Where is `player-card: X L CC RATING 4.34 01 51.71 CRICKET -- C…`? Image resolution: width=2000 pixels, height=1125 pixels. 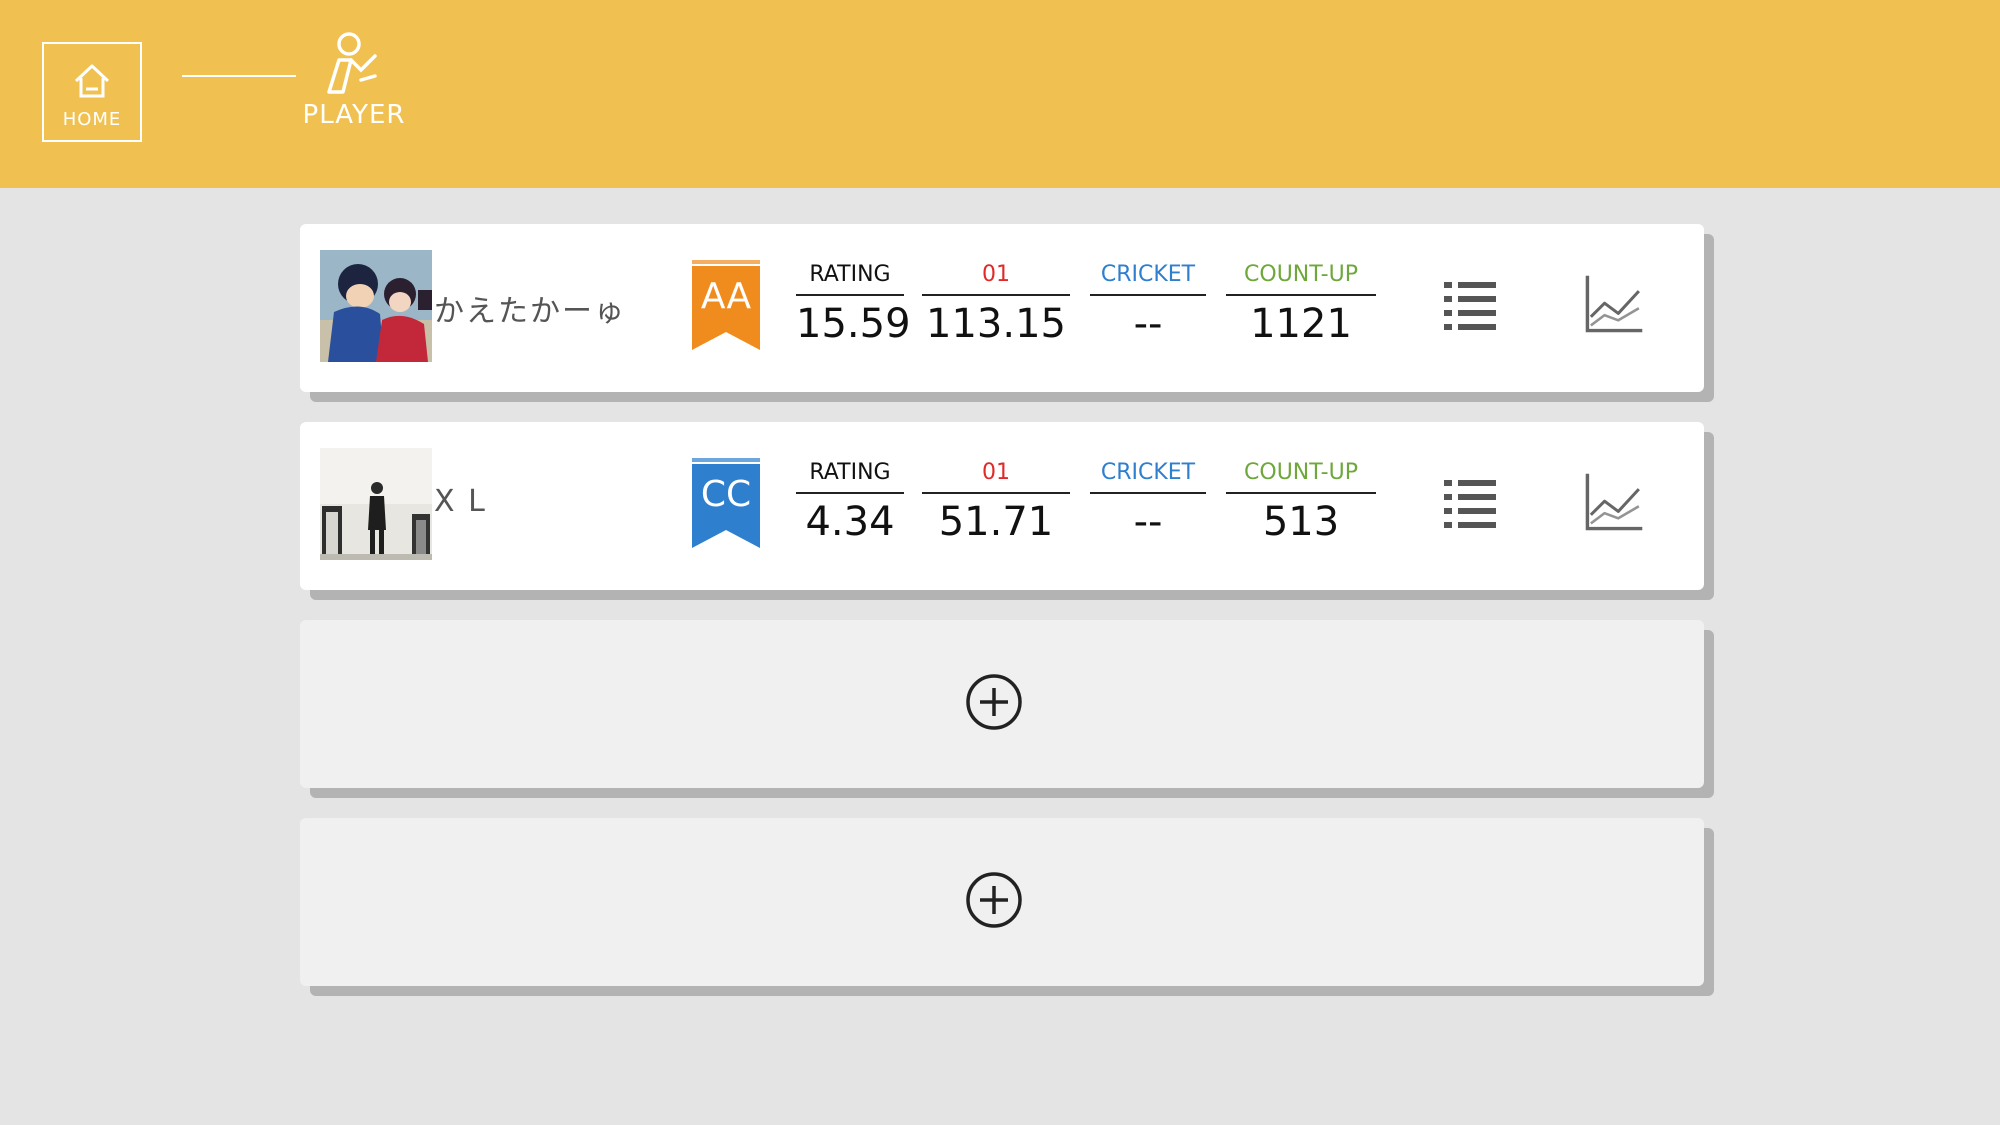 player-card: X L CC RATING 4.34 01 51.71 CRICKET -- C… is located at coordinates (1002, 506).